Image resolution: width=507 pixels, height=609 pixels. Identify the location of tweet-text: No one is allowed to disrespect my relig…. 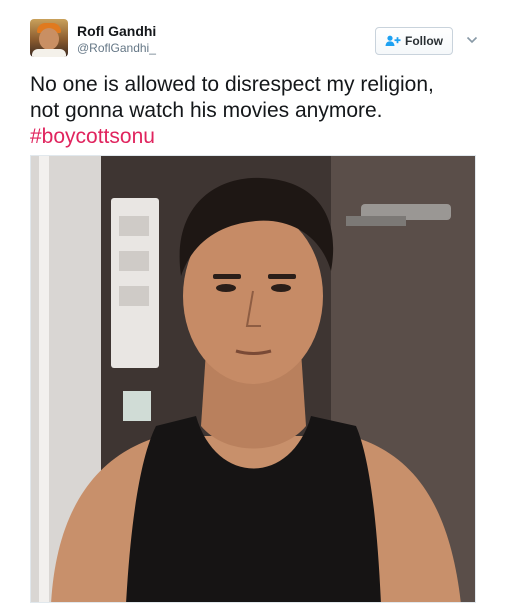
(255, 111).